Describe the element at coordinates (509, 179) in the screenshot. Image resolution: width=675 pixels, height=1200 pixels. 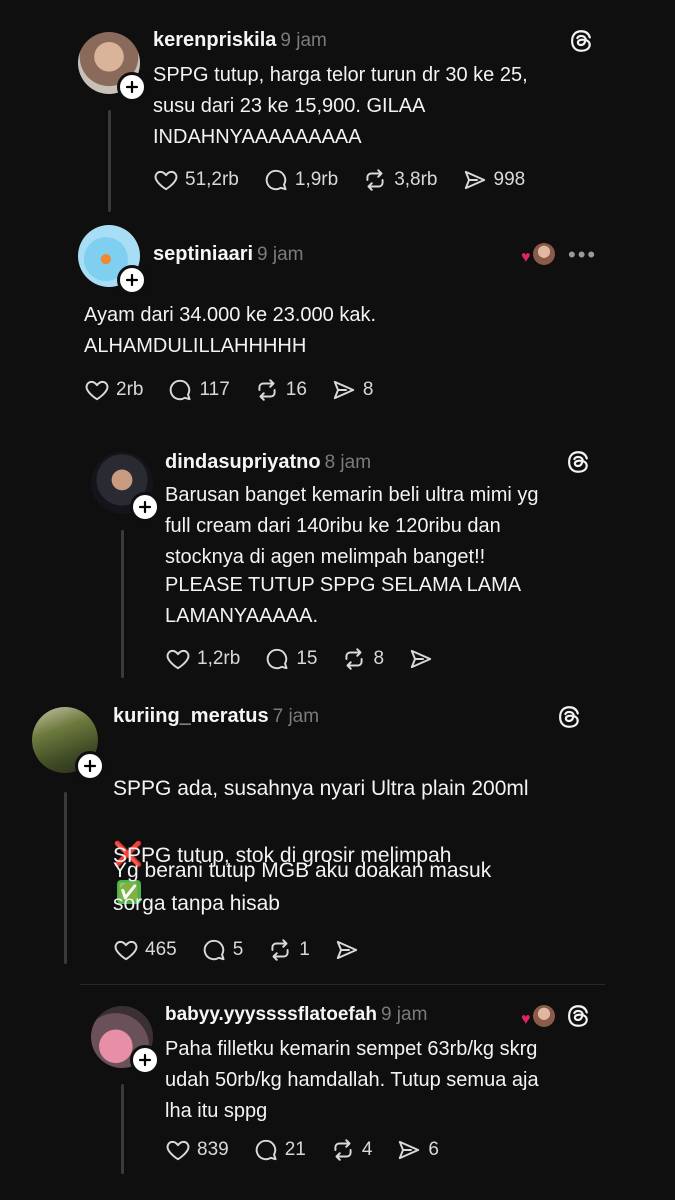
I see `share-count: 998` at that location.